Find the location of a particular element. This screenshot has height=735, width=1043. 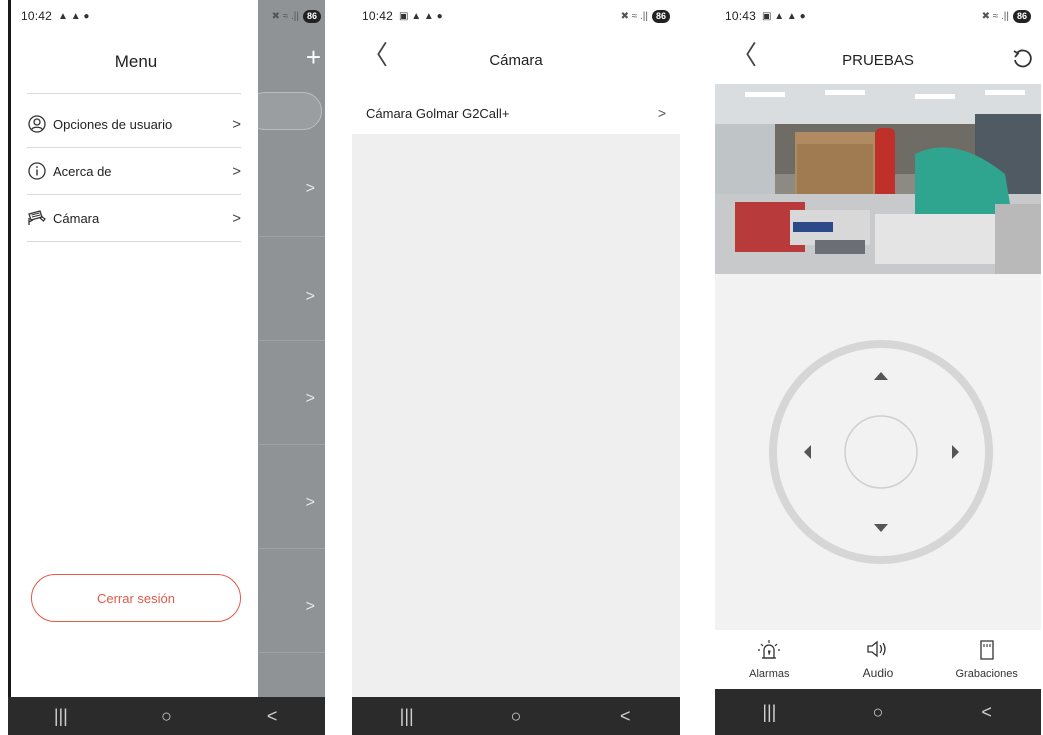

page-title: Cámara is located at coordinates (516, 60).